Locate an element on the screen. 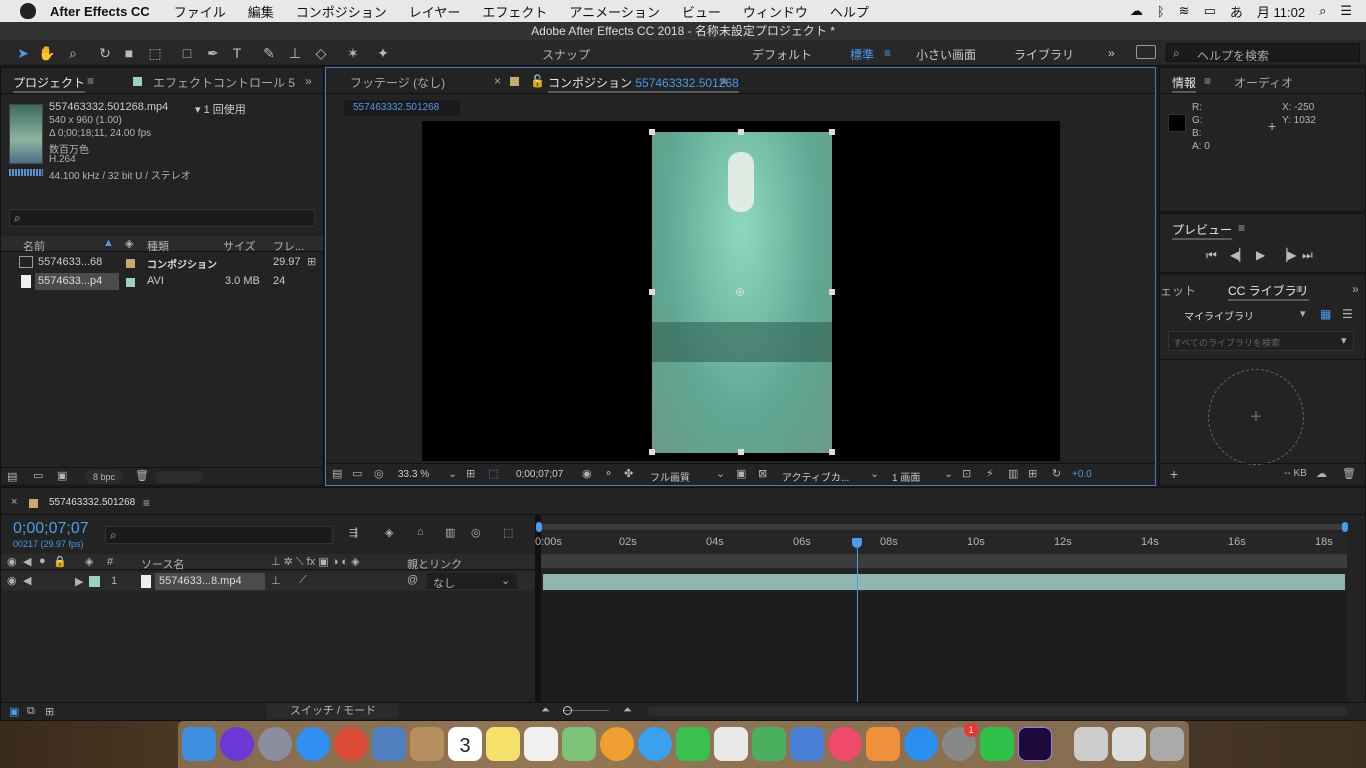 Image resolution: width=1366 pixels, height=768 pixels. siri-icon is located at coordinates (237, 744).